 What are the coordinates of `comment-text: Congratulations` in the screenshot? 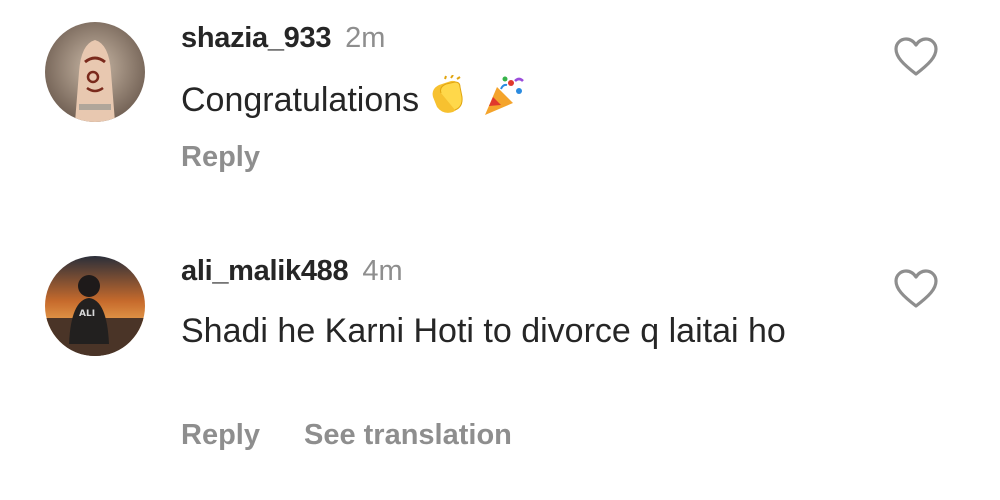 It's located at (511, 101).